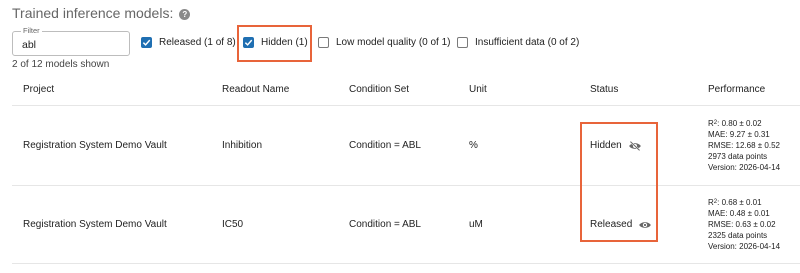  I want to click on header-divider, so click(406, 105).